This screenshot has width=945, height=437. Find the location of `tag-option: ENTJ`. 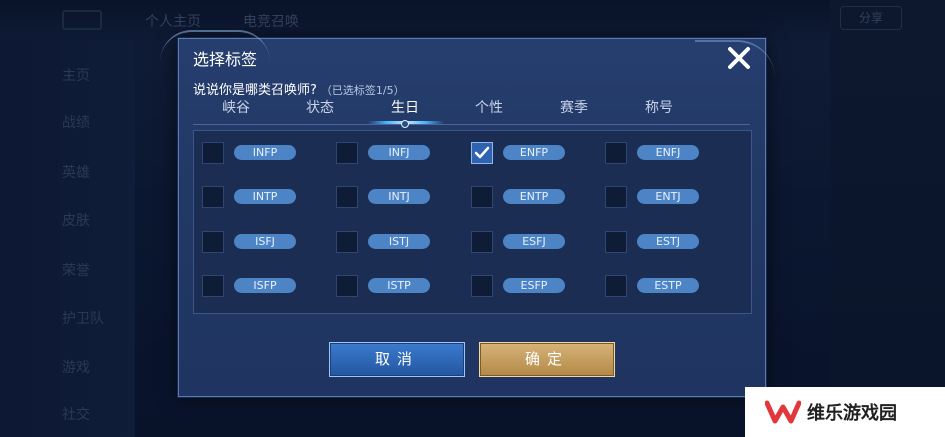

tag-option: ENTJ is located at coordinates (669, 197).